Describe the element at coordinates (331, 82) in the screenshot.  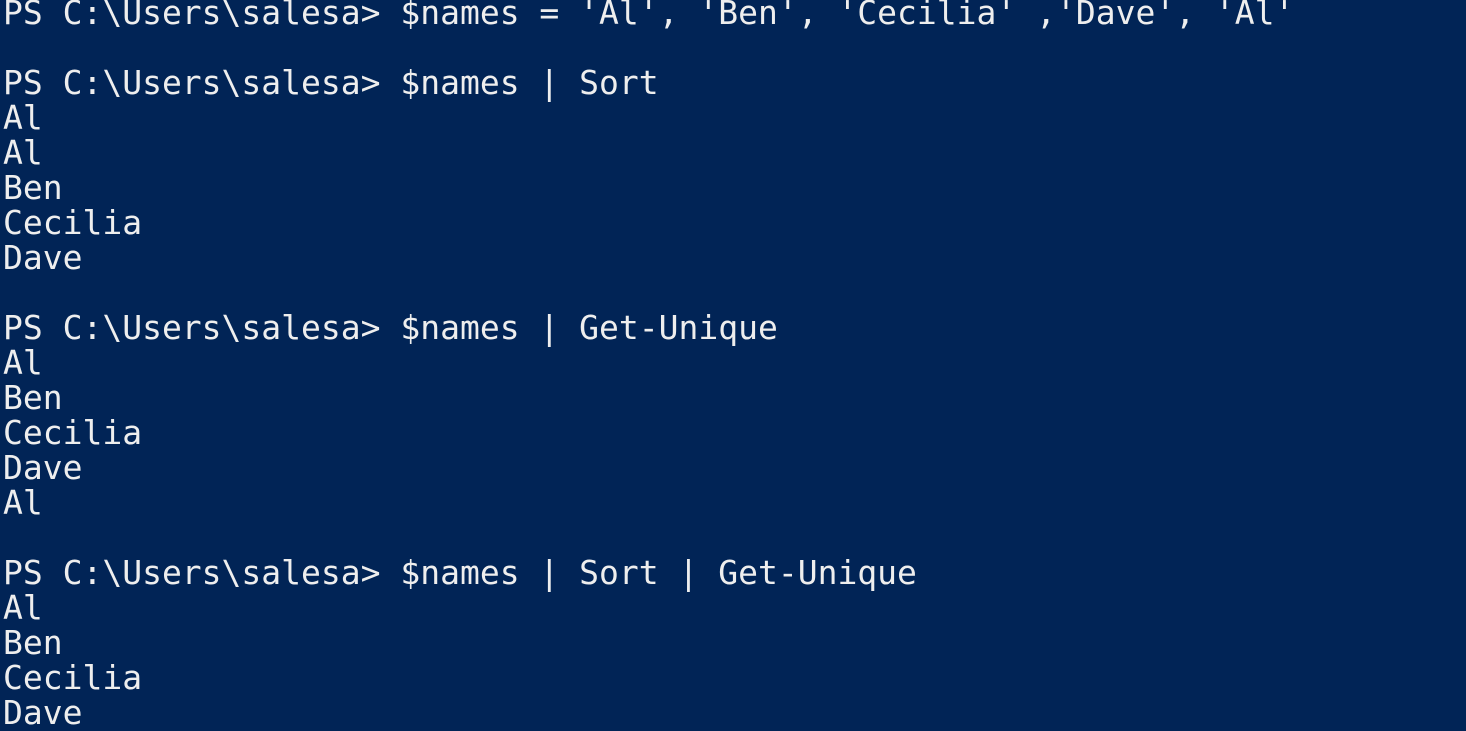
I see `console-command-line: PS C:\Users\salesa> $names | Sort` at that location.